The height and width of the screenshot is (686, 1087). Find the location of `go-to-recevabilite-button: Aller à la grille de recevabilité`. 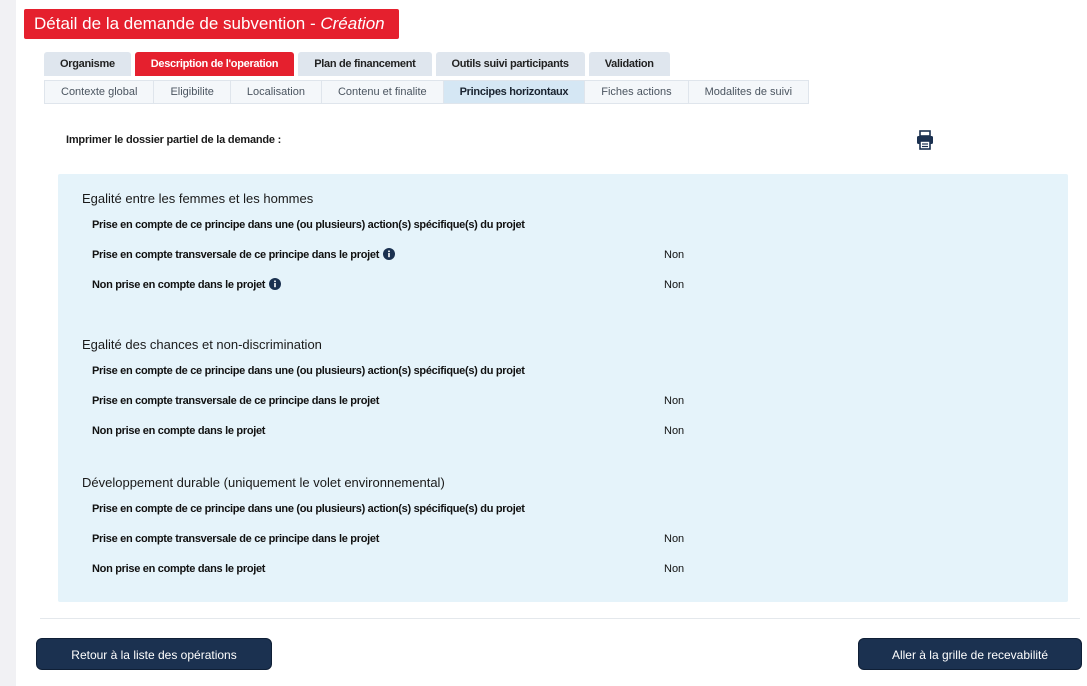

go-to-recevabilite-button: Aller à la grille de recevabilité is located at coordinates (970, 654).